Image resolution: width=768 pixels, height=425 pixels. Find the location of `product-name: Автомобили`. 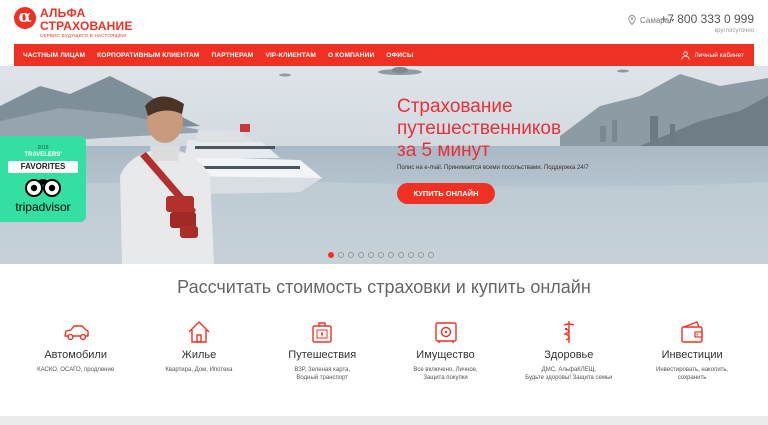

product-name: Автомобили is located at coordinates (75, 355).